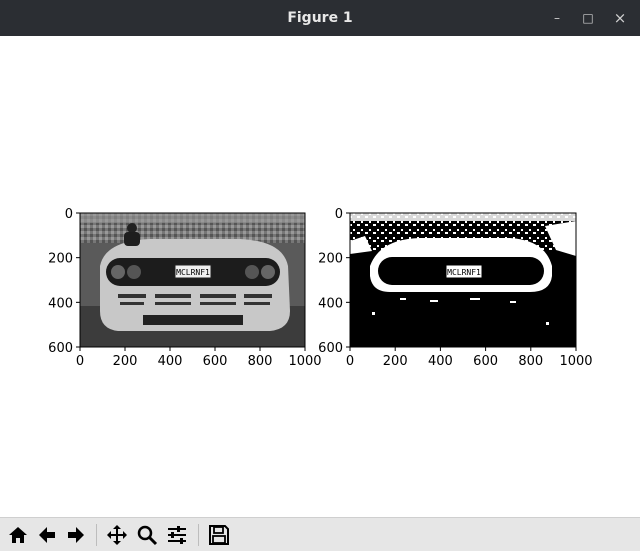 The image size is (640, 551). I want to click on forward-icon, so click(76, 535).